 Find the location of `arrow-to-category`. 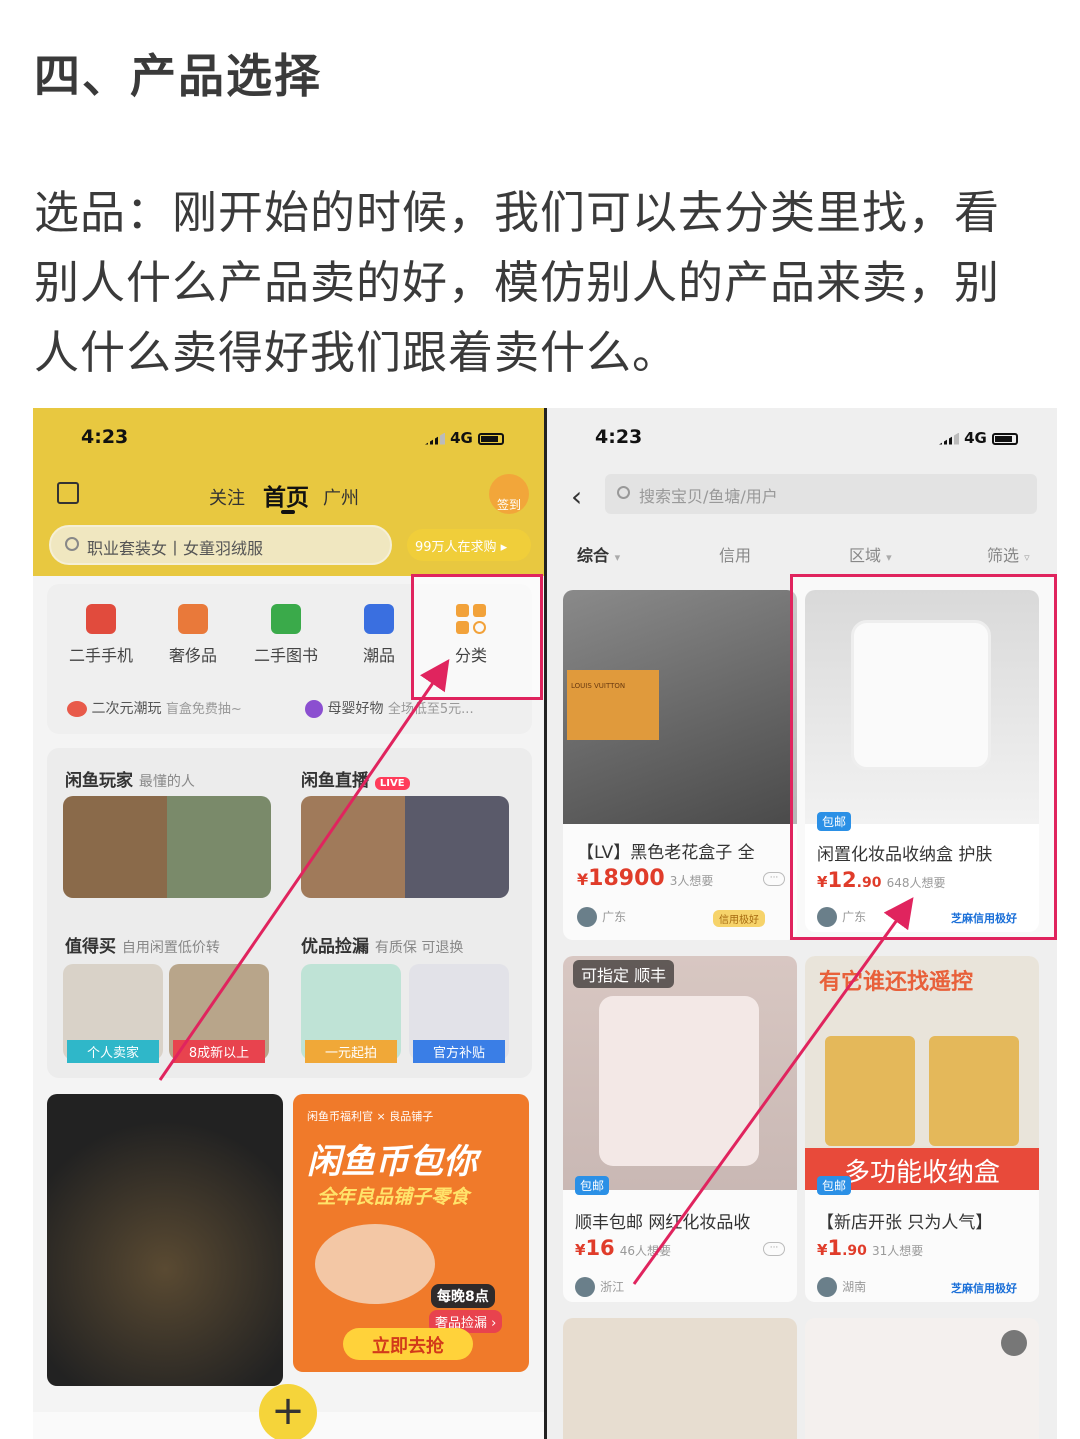

arrow-to-category is located at coordinates (304, 870).